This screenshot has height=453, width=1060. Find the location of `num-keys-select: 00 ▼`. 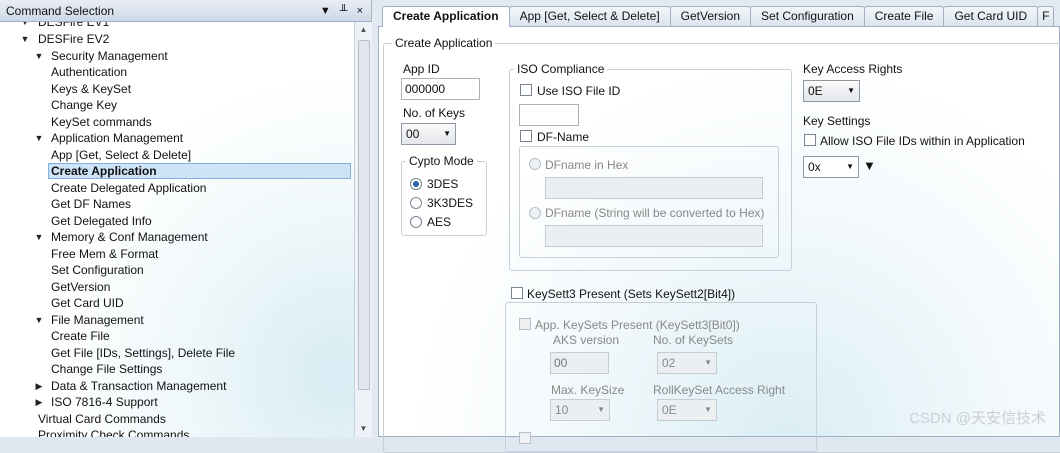

num-keys-select: 00 ▼ is located at coordinates (428, 134).